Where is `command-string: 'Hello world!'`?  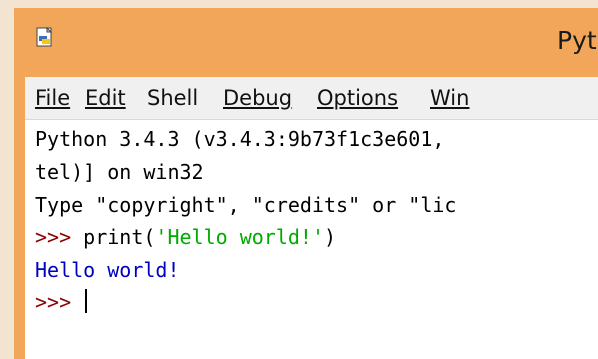
command-string: 'Hello world!' is located at coordinates (239, 237).